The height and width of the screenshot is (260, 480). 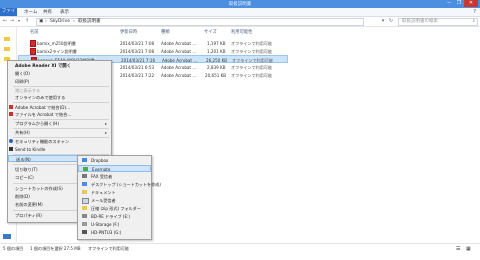 What do you see at coordinates (56, 43) in the screenshot?
I see `file-name: bamix_m250説明書` at bounding box center [56, 43].